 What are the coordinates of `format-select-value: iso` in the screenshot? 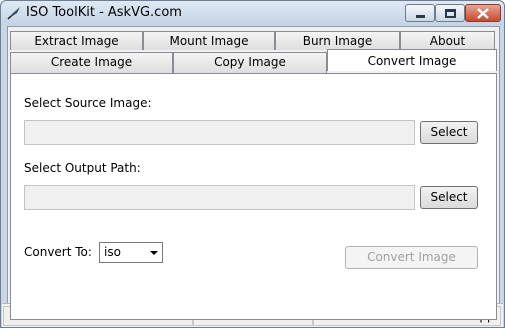 It's located at (112, 252).